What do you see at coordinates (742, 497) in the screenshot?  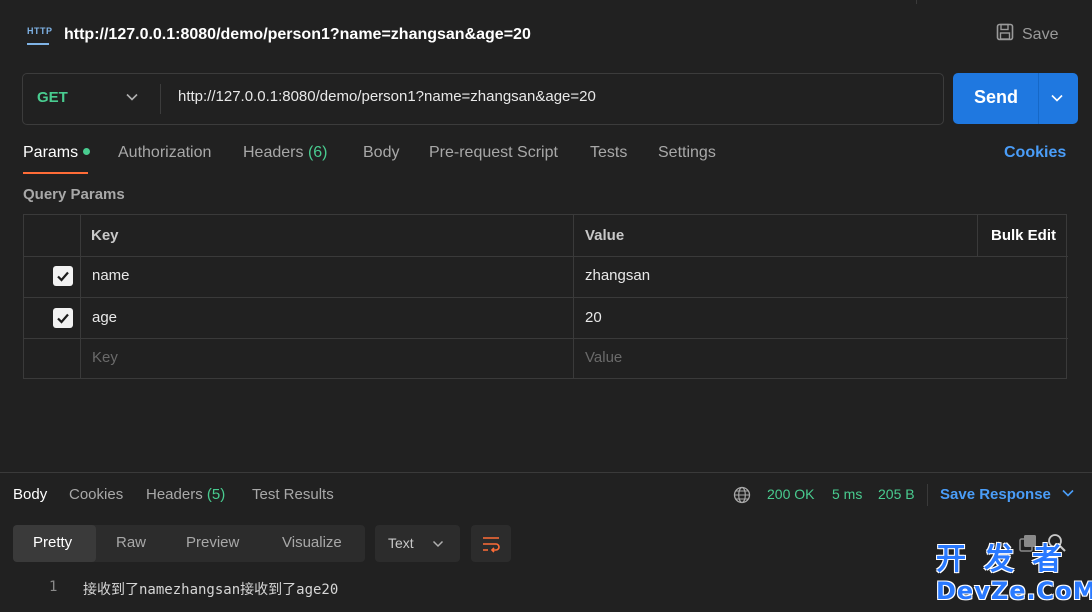 I see `globe-icon` at bounding box center [742, 497].